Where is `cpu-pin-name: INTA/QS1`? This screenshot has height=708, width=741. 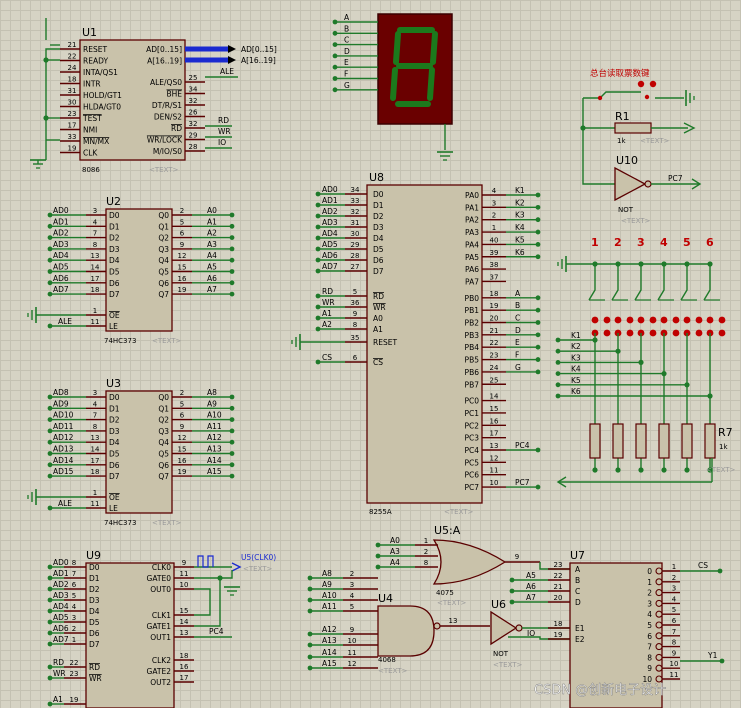
cpu-pin-name: INTA/QS1 is located at coordinates (100, 72).